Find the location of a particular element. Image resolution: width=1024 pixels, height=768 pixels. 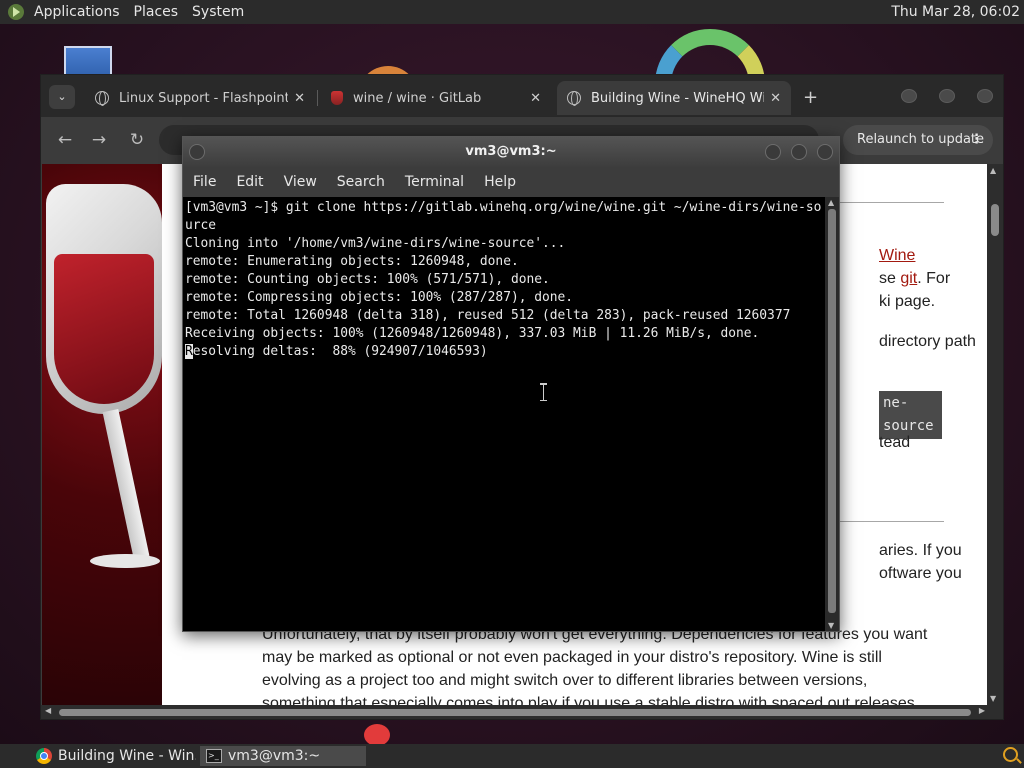

menu-view: View is located at coordinates (300, 182).